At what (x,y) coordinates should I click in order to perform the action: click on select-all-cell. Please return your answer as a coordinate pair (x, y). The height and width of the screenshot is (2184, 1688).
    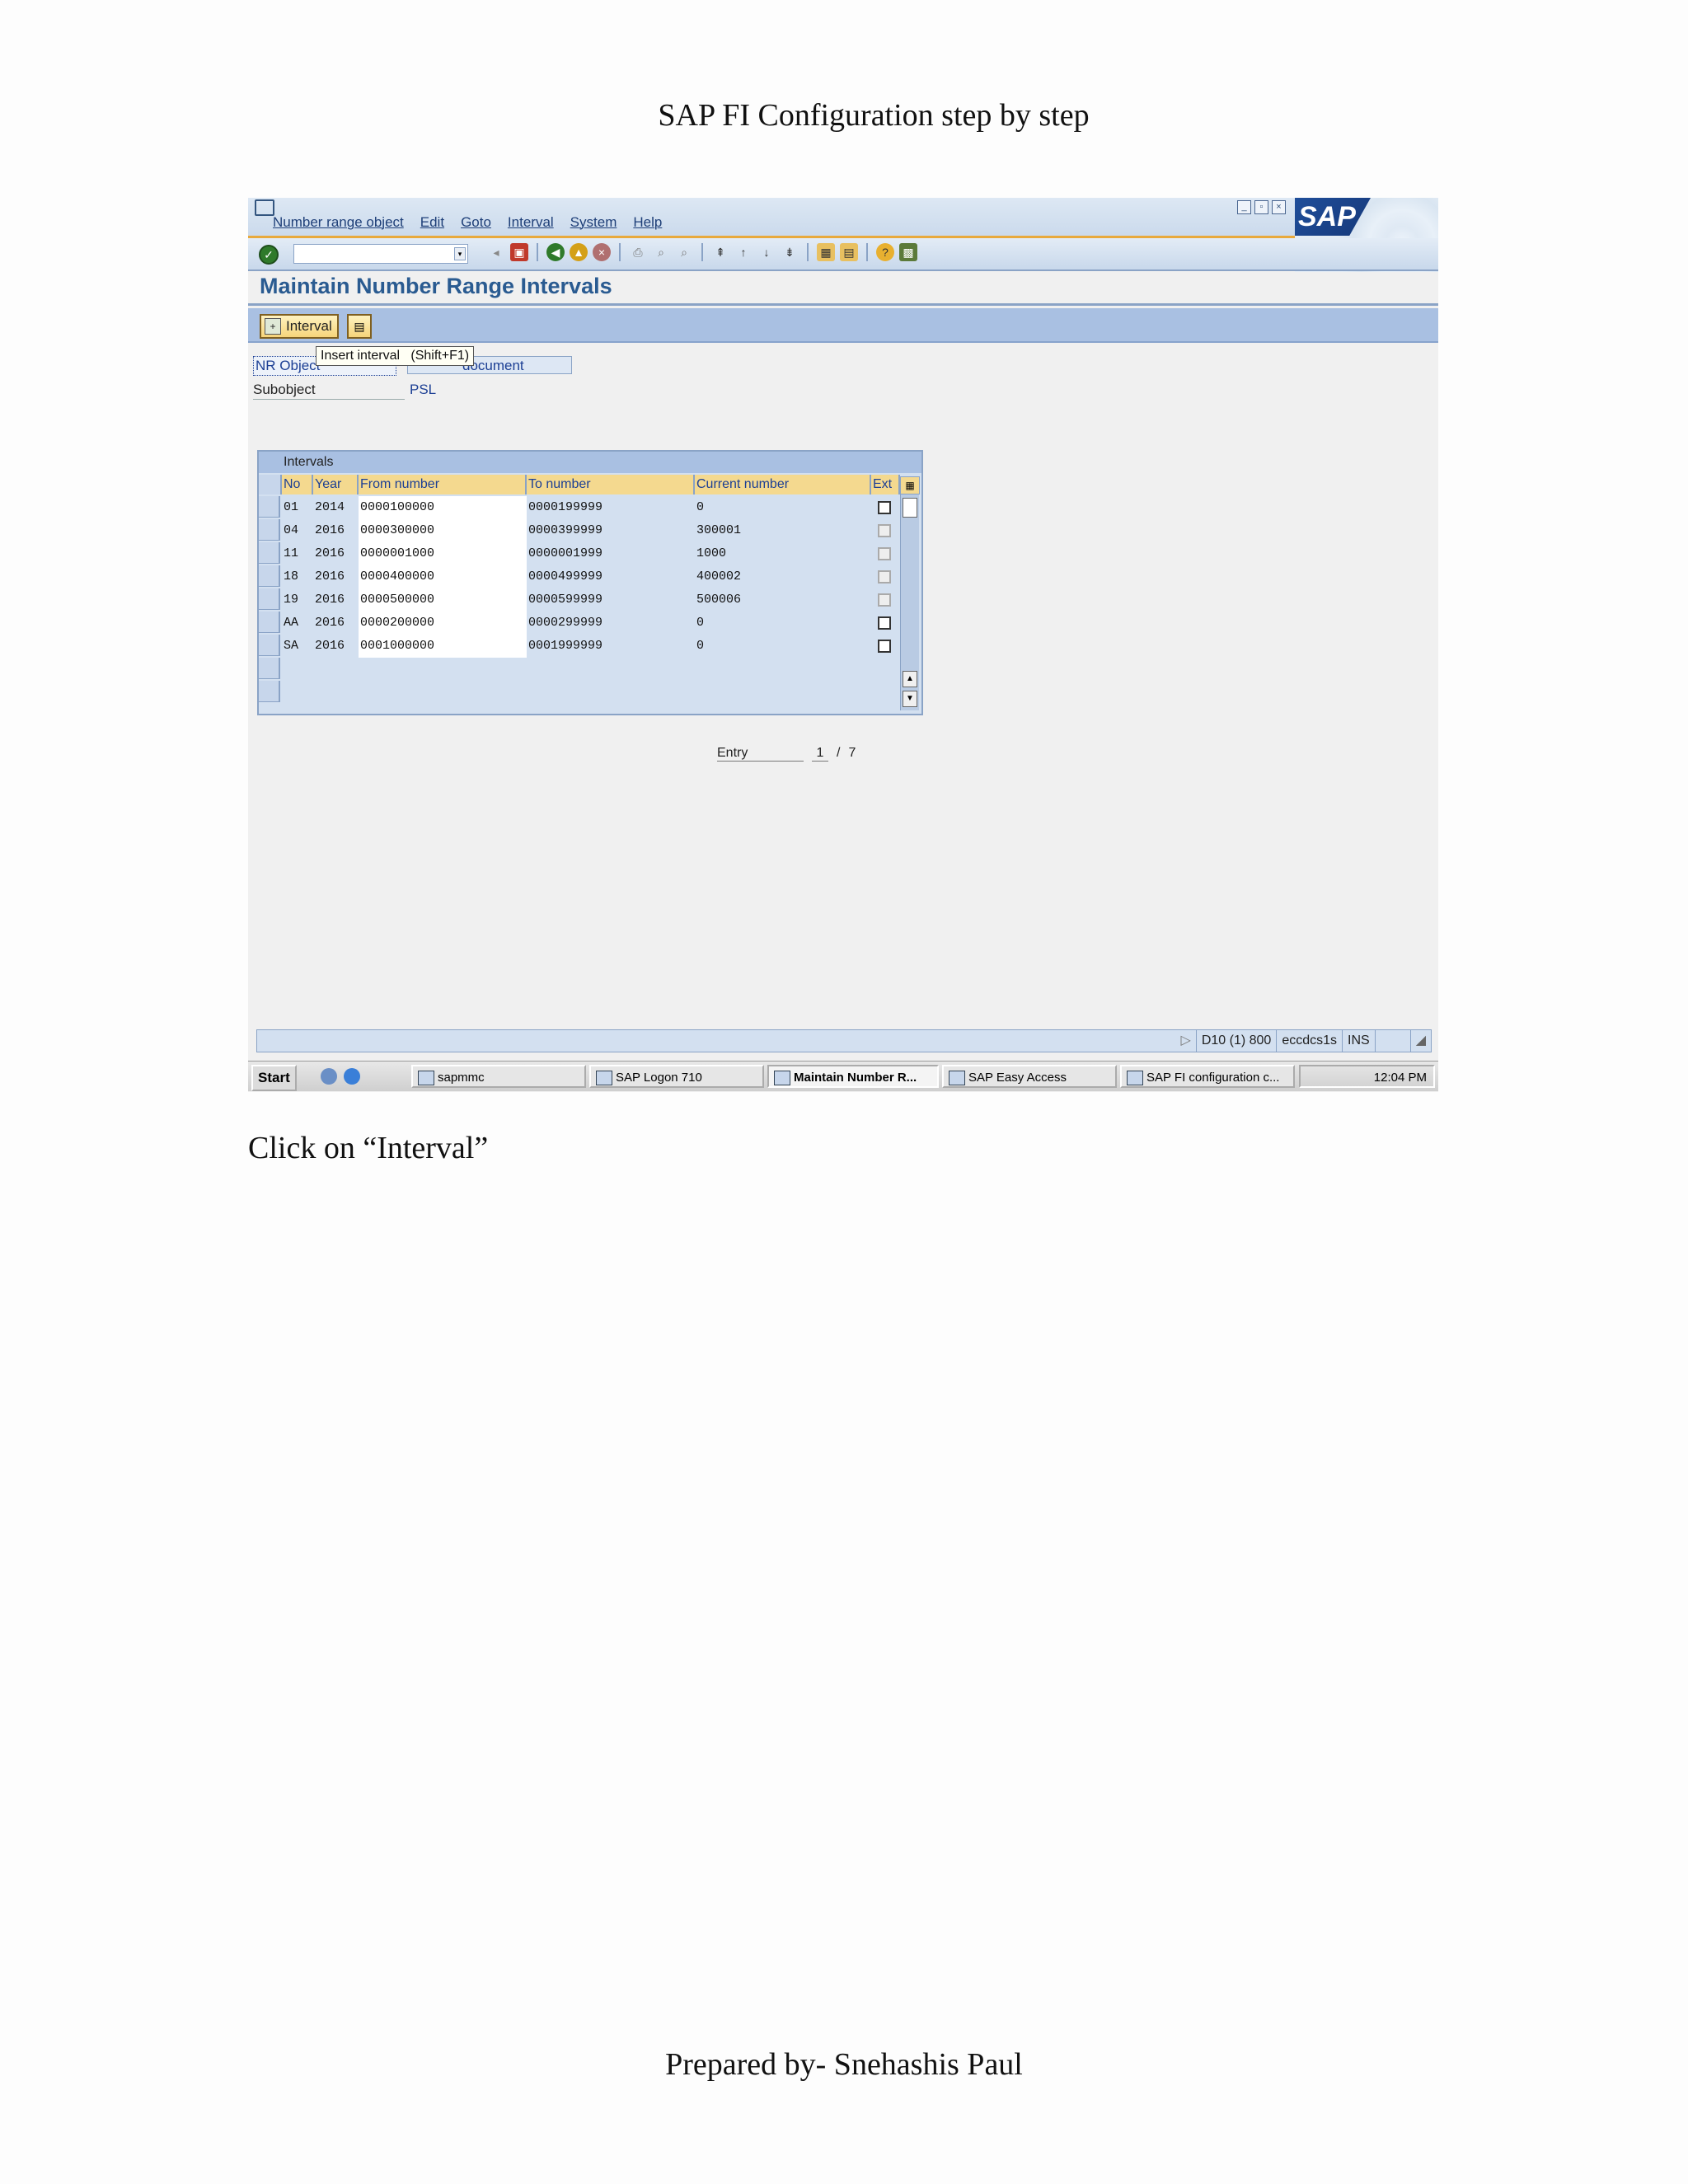
    Looking at the image, I should click on (271, 484).